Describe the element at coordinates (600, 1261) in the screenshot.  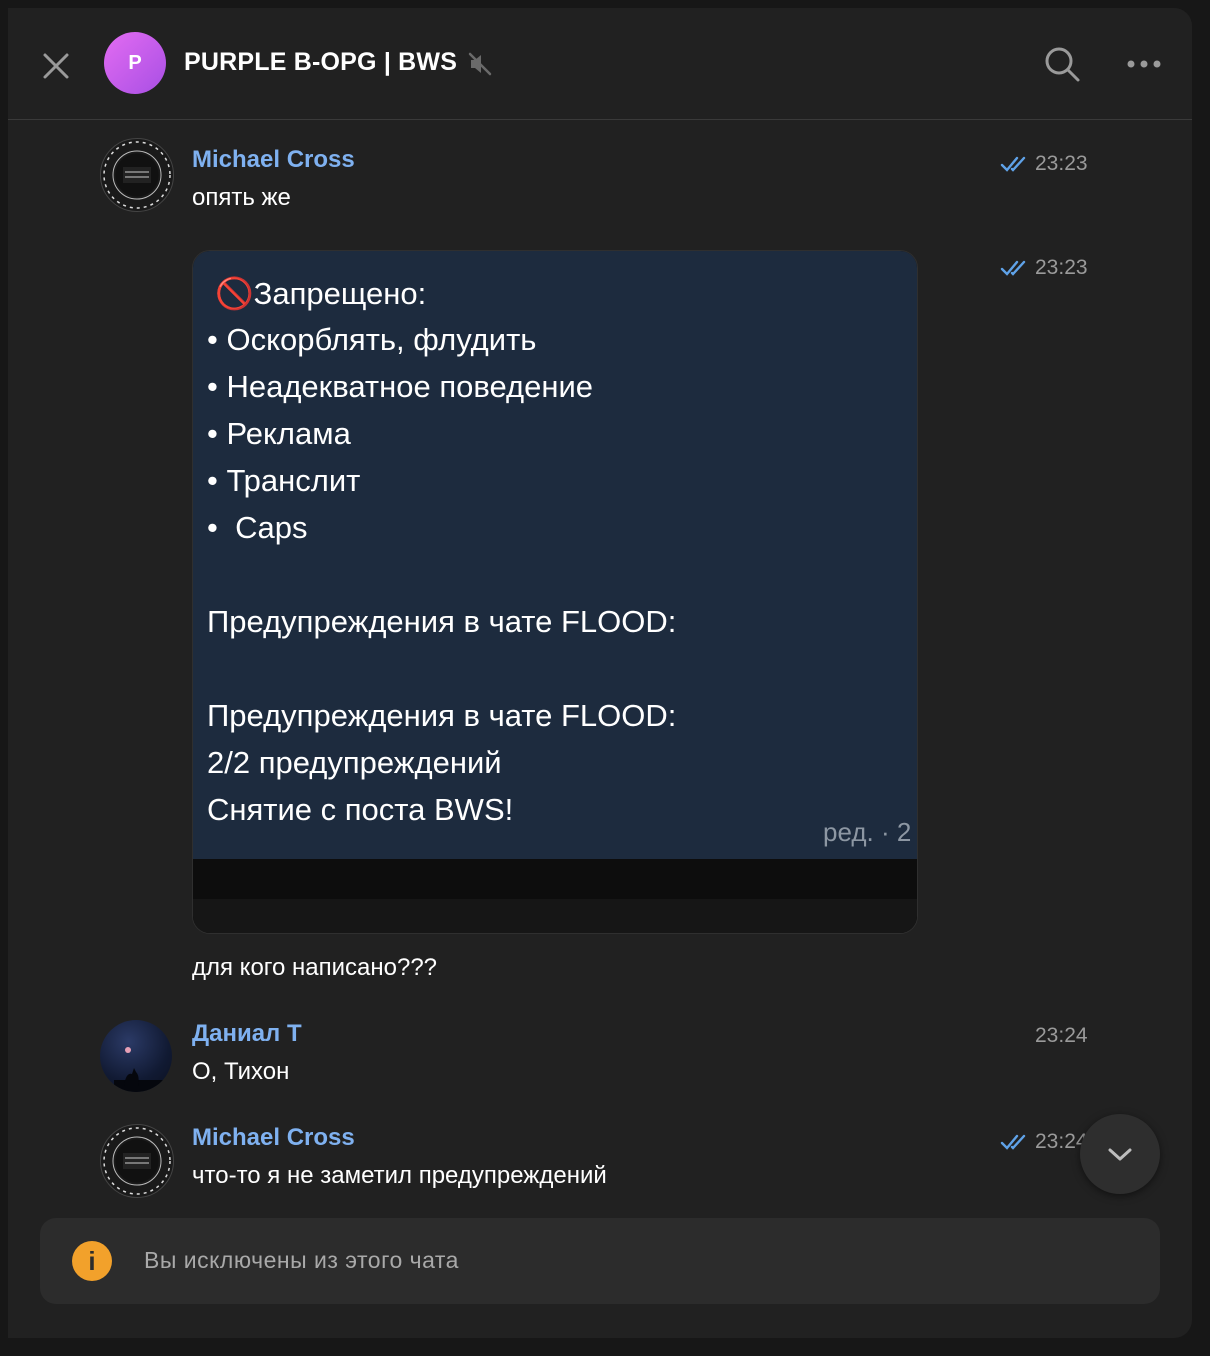
I see `removed-from-chat-notice: i Вы исключены из этого чата` at that location.